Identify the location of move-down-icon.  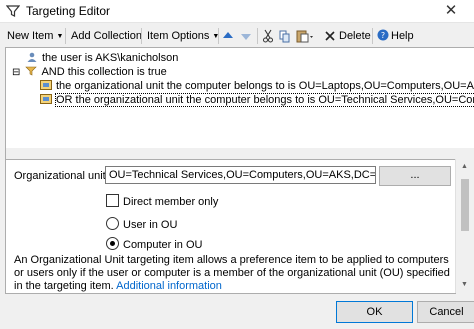
(246, 36).